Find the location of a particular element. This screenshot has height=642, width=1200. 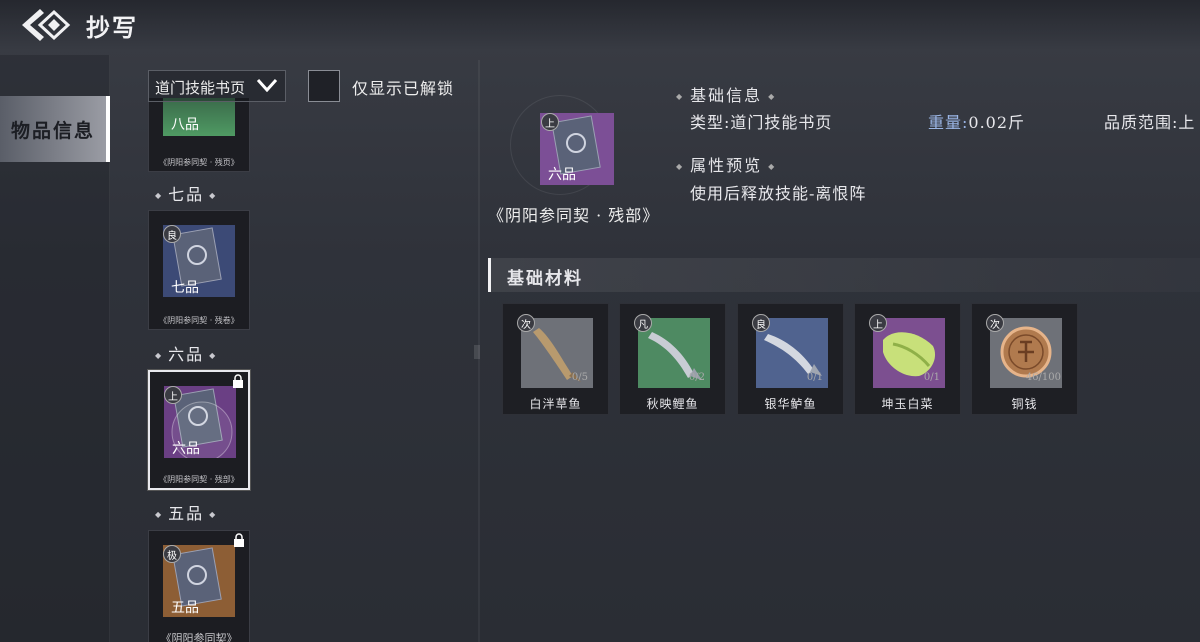

item-type: 类型:道门技能书页 is located at coordinates (761, 122).